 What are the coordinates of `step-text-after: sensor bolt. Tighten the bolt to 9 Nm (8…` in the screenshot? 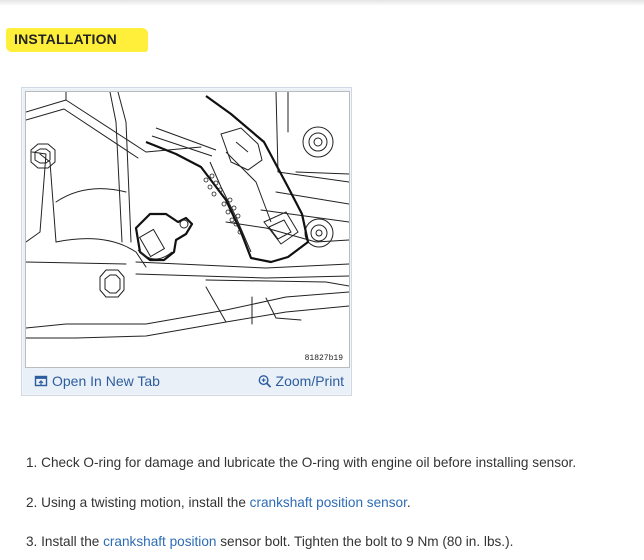 It's located at (365, 541).